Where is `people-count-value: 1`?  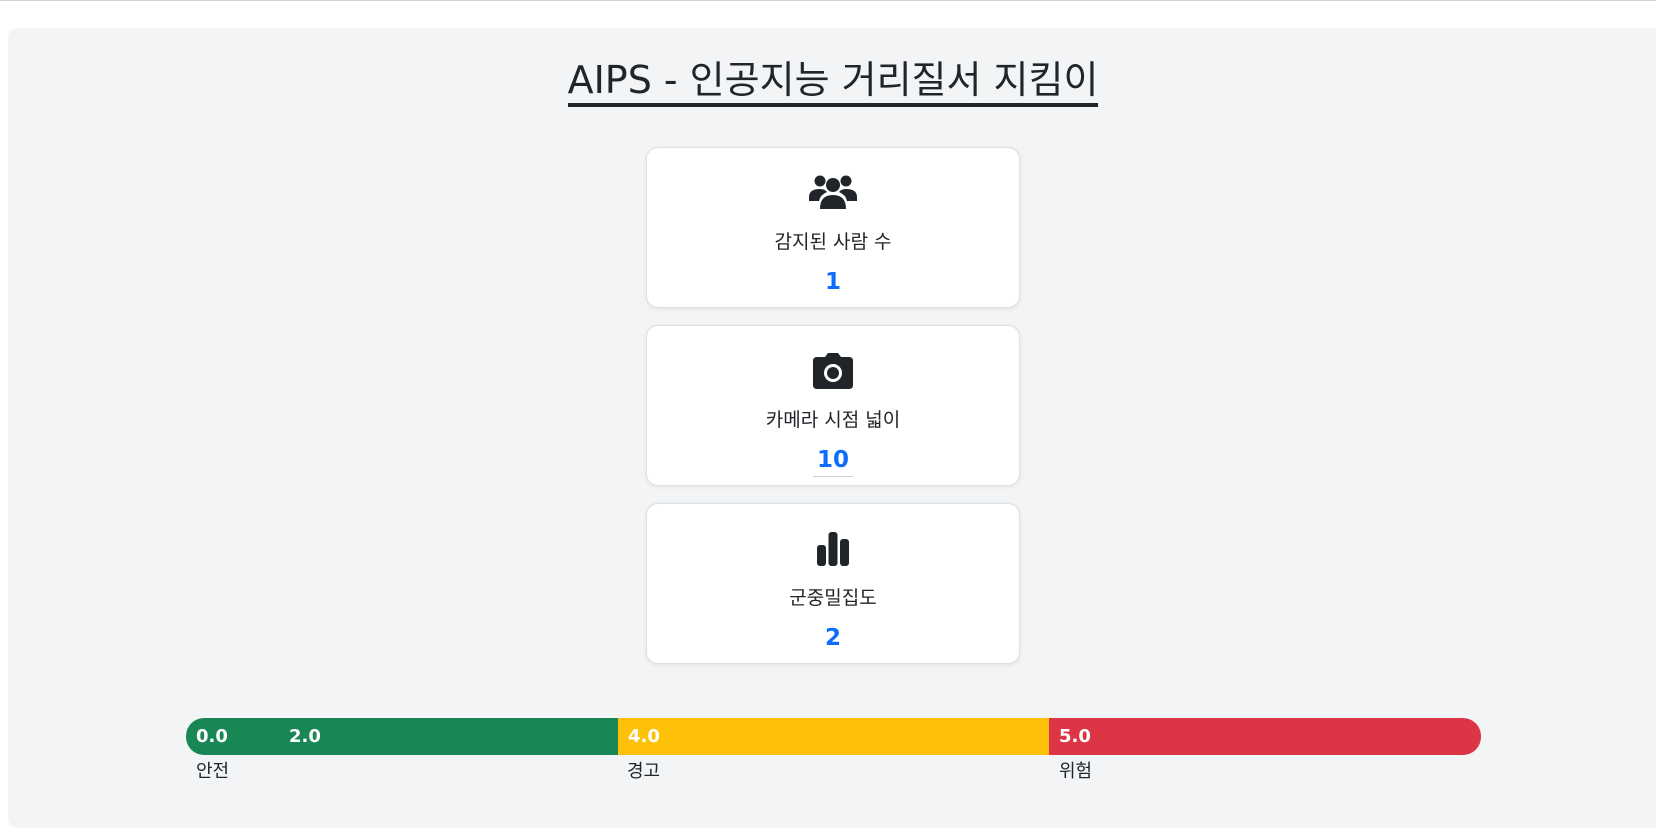
people-count-value: 1 is located at coordinates (832, 282).